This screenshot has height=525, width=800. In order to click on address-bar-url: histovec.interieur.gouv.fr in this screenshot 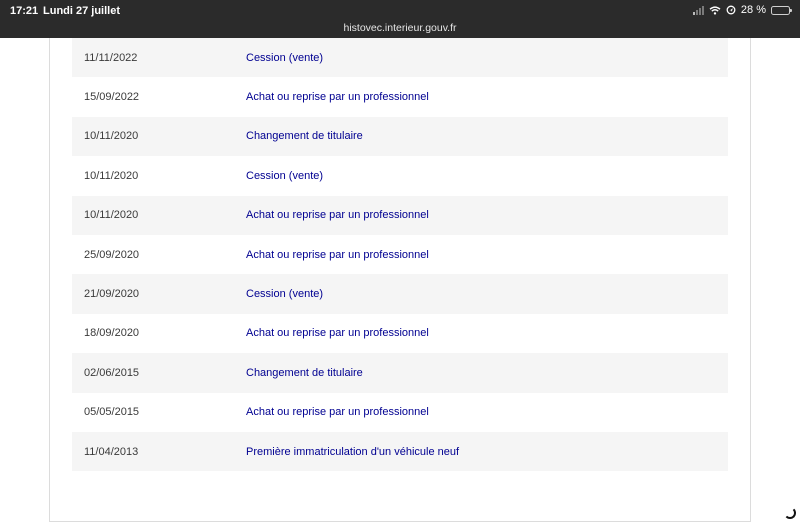, I will do `click(400, 28)`.